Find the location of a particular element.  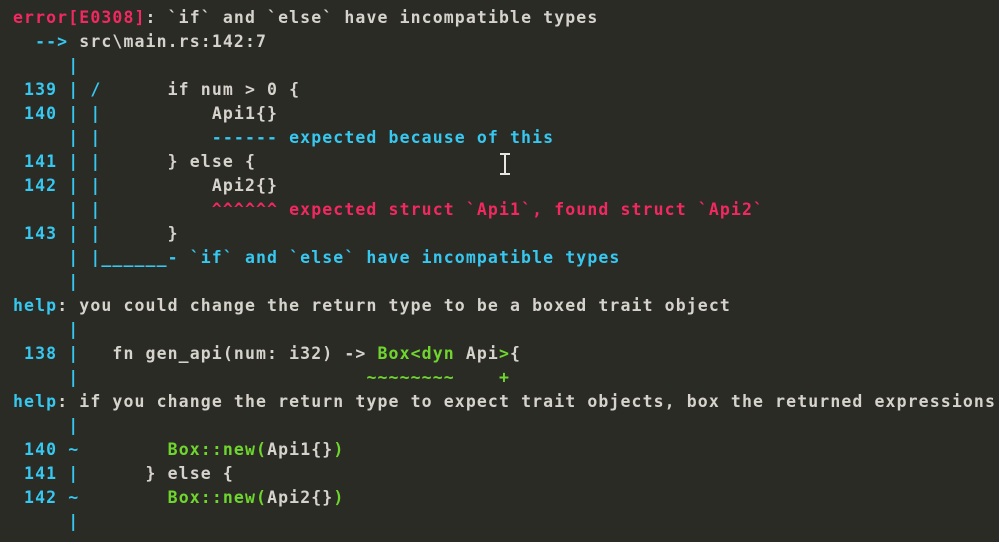

terminal-line-src-143: 143 | | } is located at coordinates (506, 234).